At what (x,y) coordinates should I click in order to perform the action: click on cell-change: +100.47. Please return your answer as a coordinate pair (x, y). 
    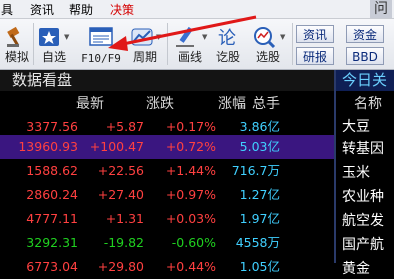
    Looking at the image, I should click on (116, 146).